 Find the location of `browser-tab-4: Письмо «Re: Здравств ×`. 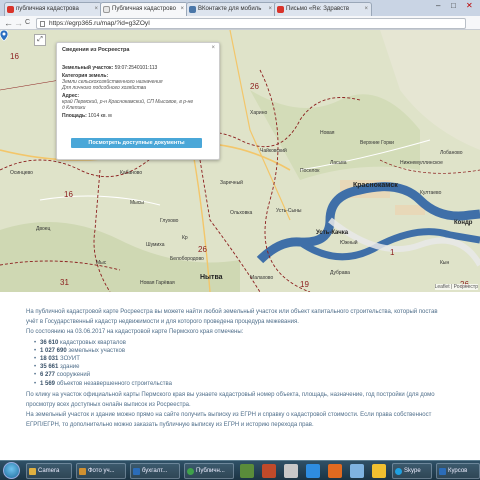

browser-tab-4: Письмо «Re: Здравств × is located at coordinates (323, 9).